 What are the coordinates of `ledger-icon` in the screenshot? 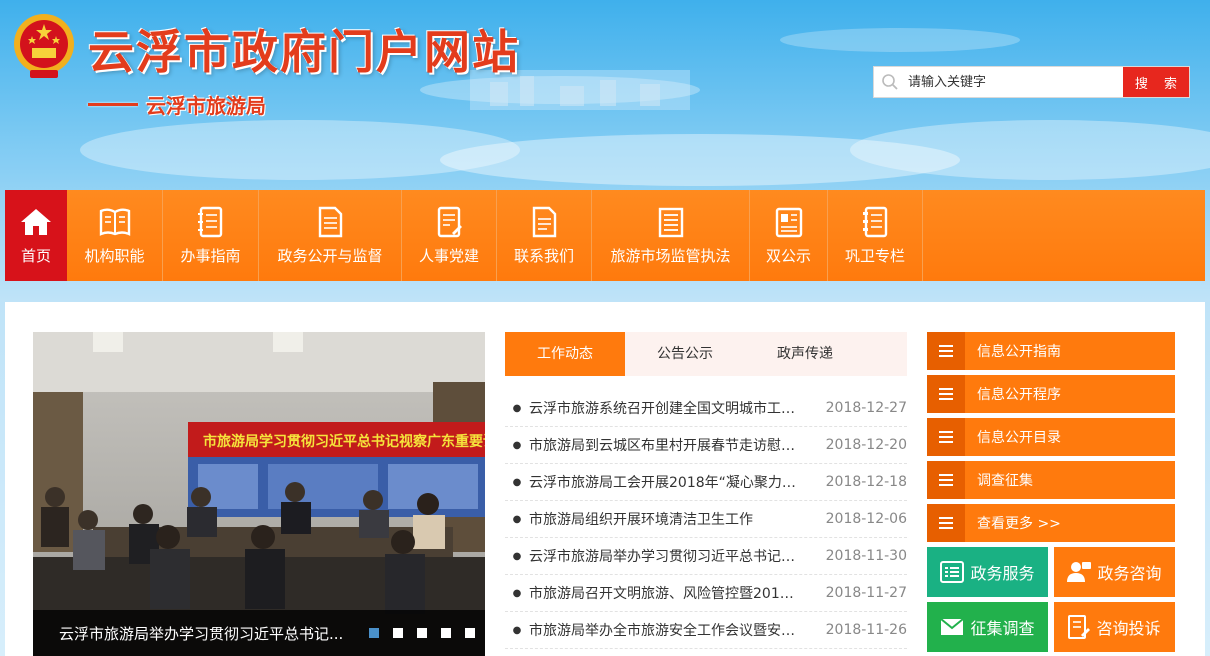 It's located at (875, 222).